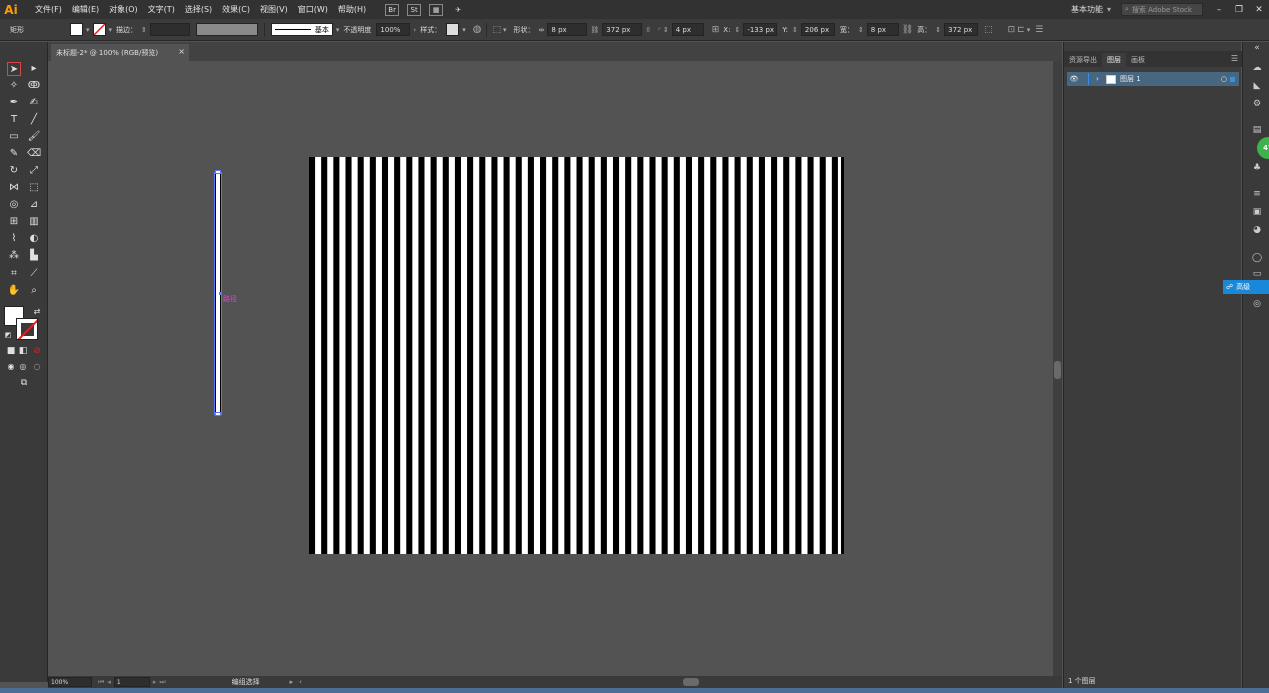 The image size is (1269, 693). Describe the element at coordinates (1257, 104) in the screenshot. I see `libraries-icon: ⚙` at that location.